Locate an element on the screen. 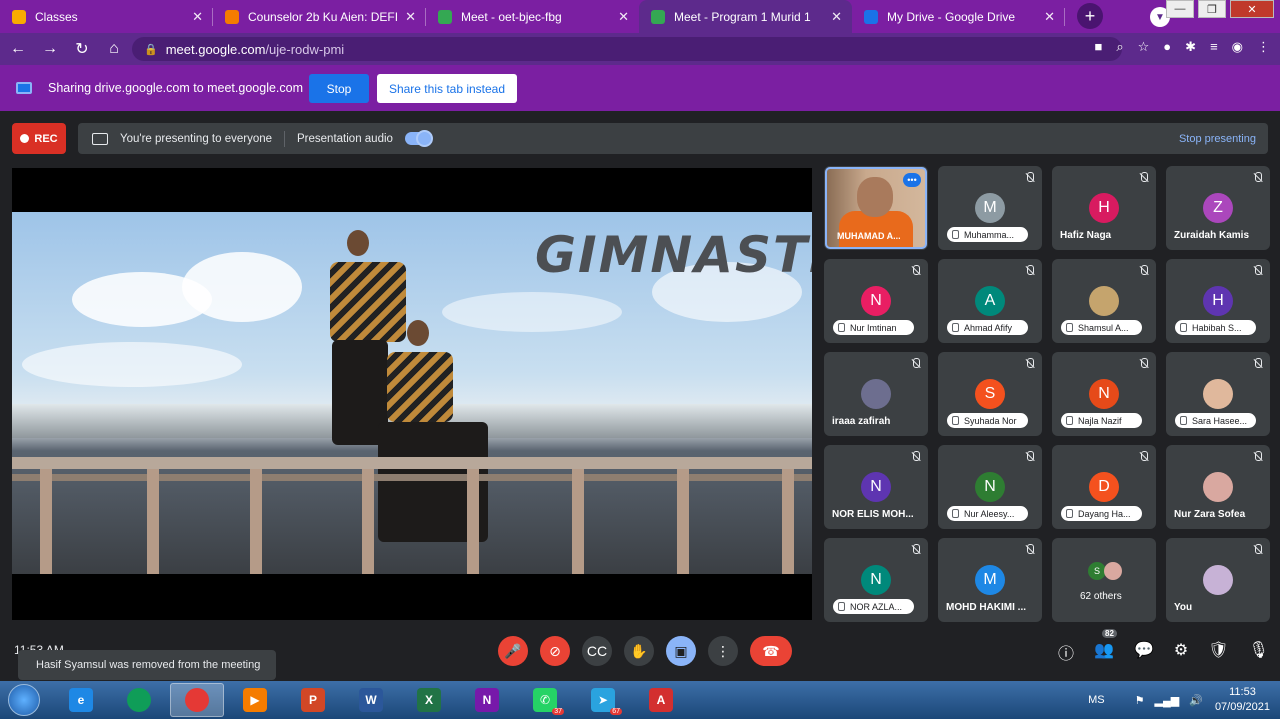  participant-tile: iraaa zafirah is located at coordinates (876, 394).